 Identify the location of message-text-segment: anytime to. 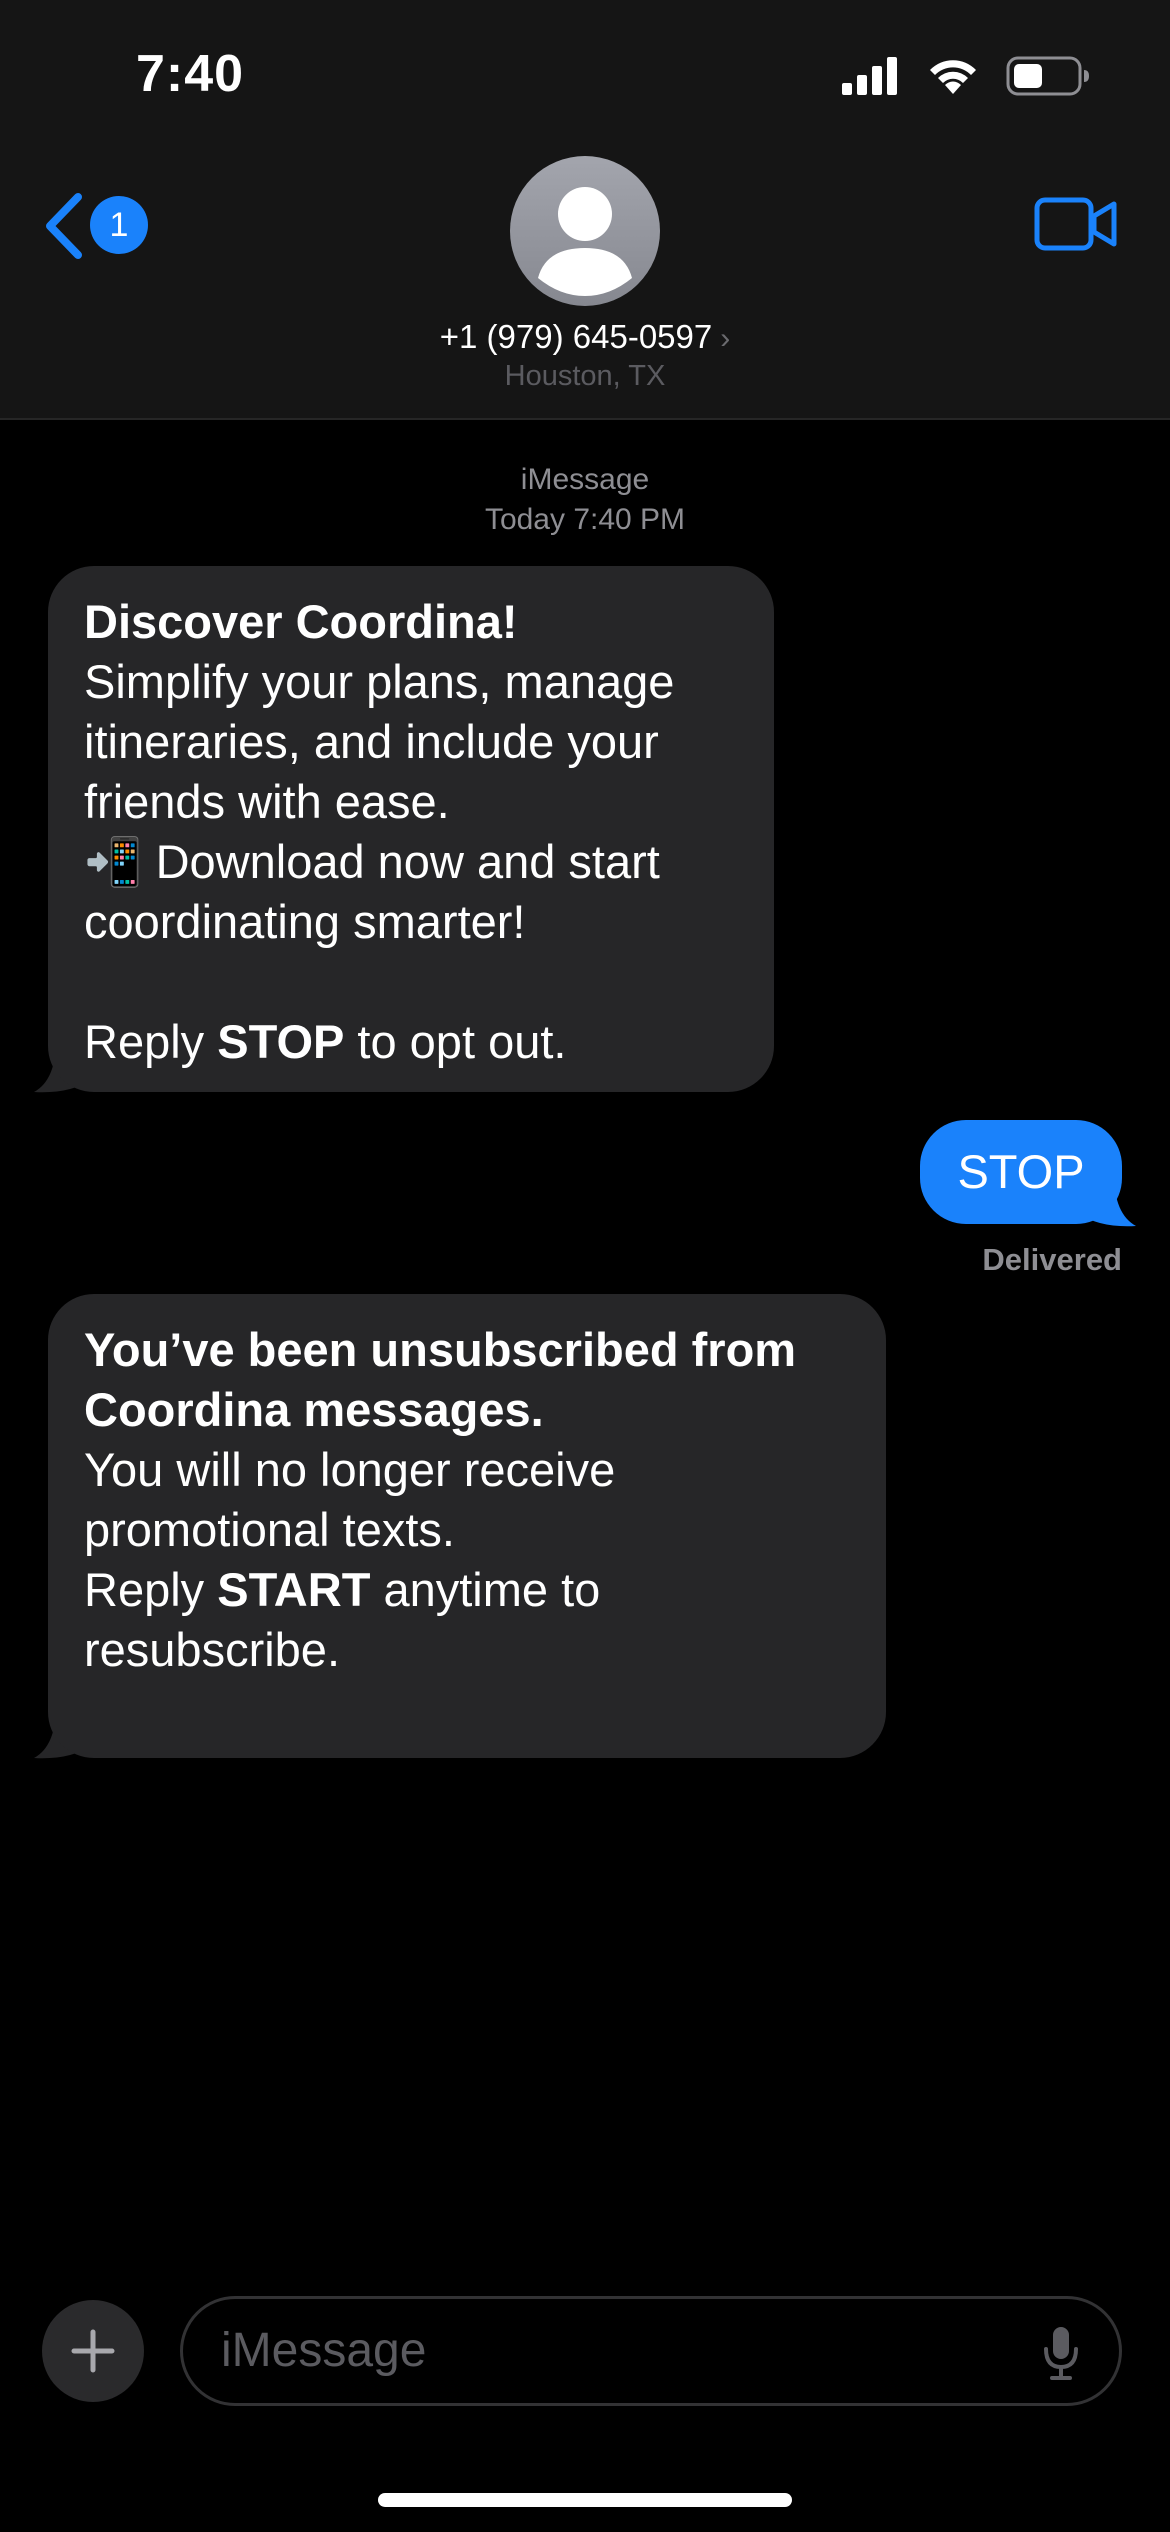
(485, 1589).